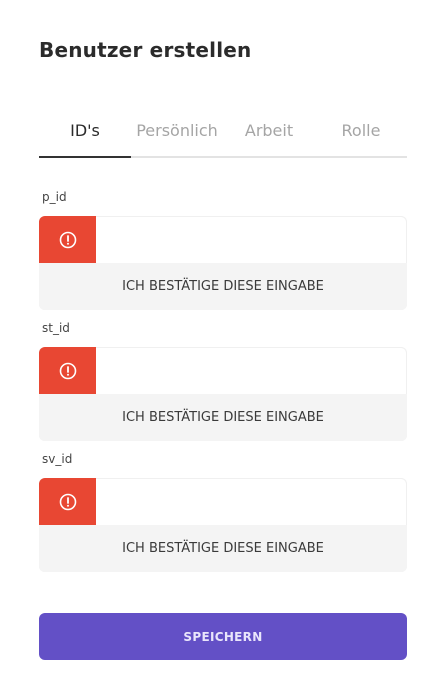 This screenshot has width=446, height=696. What do you see at coordinates (177, 134) in the screenshot?
I see `tab-persoenlich: Persönlich` at bounding box center [177, 134].